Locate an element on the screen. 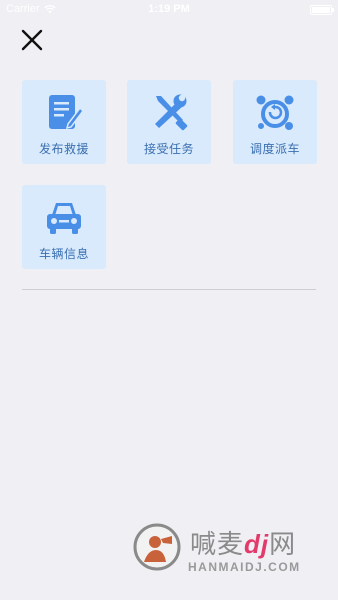 This screenshot has height=600, width=338. watermark: 喊麦dj网 HANMAIDJ.COM is located at coordinates (234, 550).